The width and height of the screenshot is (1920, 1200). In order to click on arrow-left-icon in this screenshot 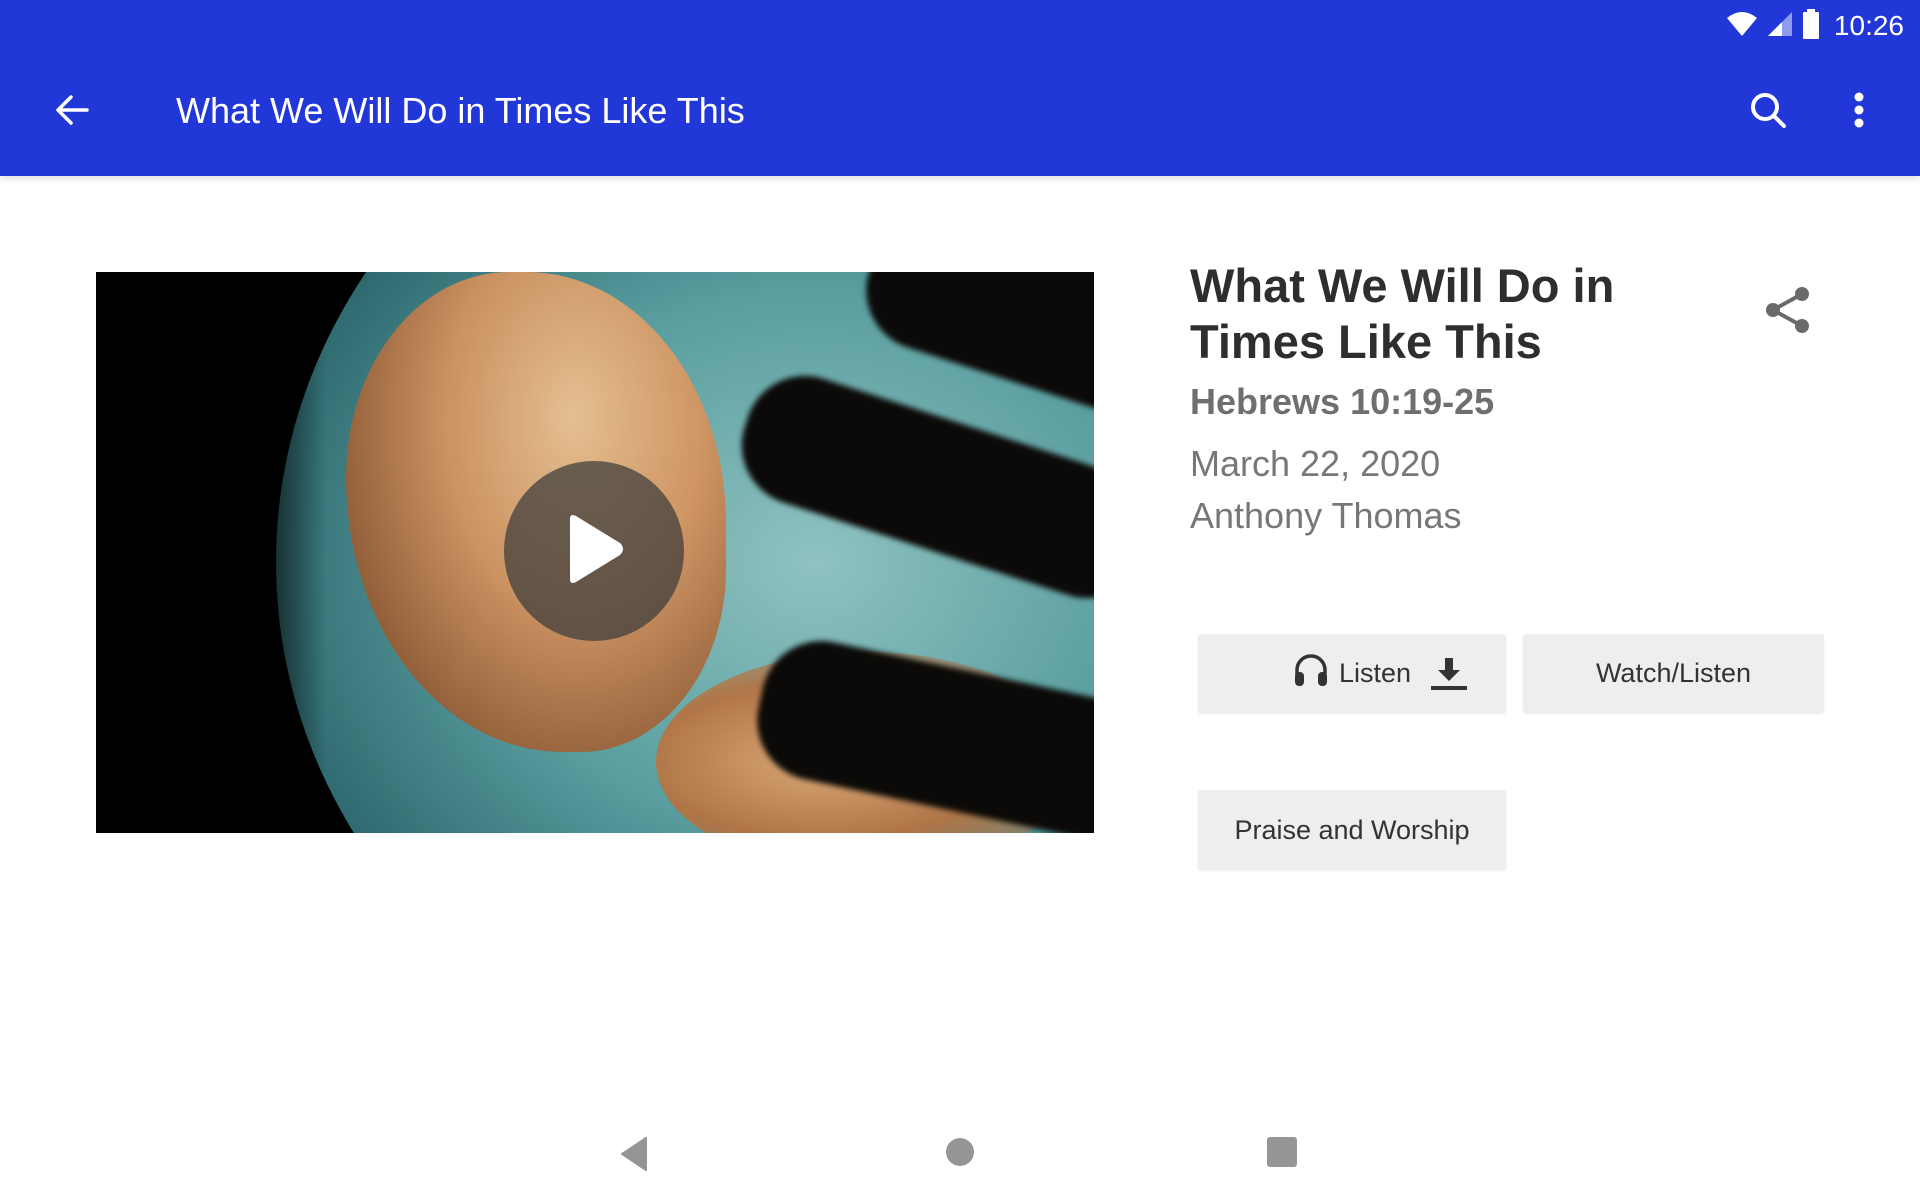, I will do `click(72, 112)`.